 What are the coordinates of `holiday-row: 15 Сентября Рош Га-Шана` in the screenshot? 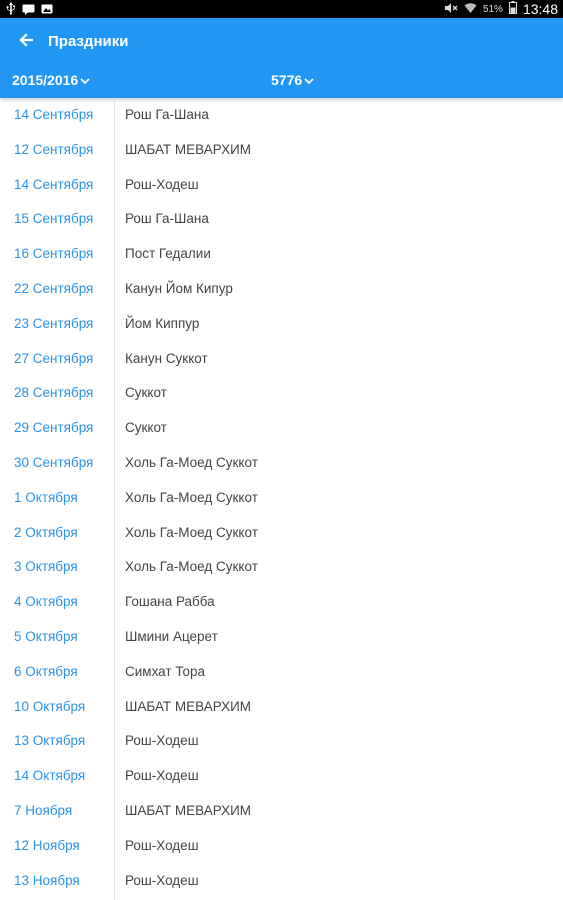 It's located at (281, 219).